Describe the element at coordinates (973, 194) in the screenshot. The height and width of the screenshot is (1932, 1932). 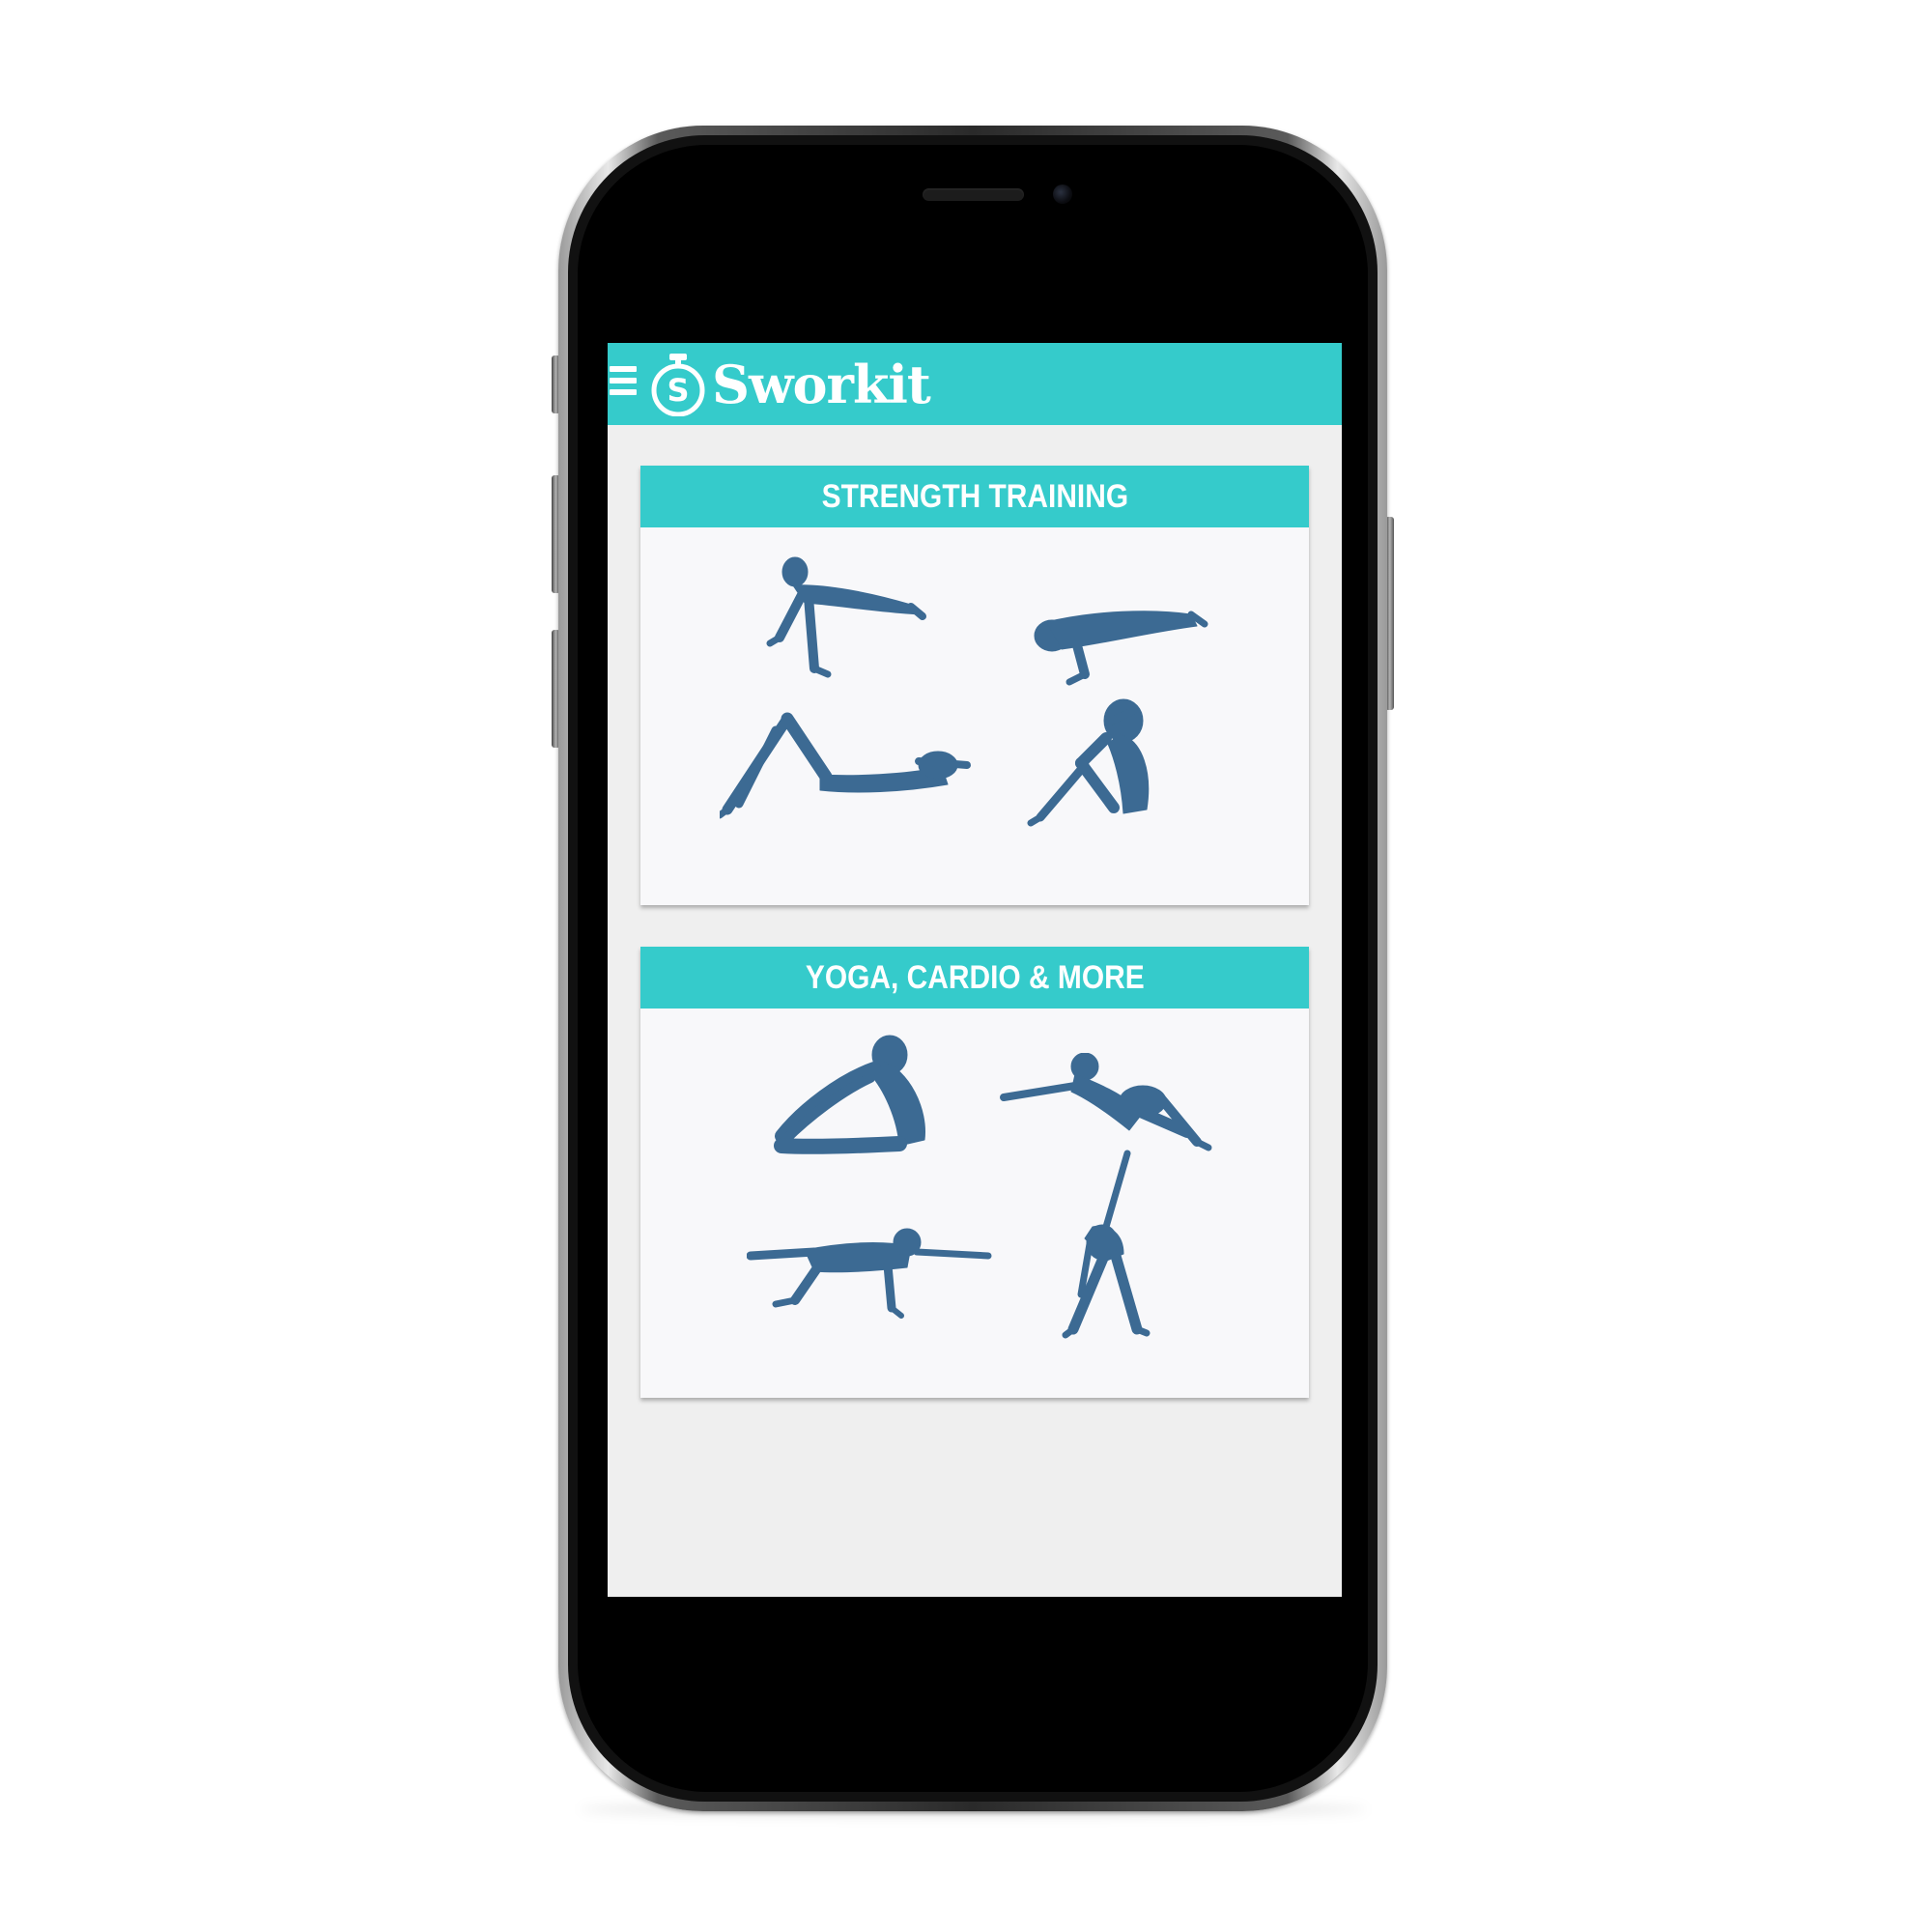
I see `speaker-grille` at that location.